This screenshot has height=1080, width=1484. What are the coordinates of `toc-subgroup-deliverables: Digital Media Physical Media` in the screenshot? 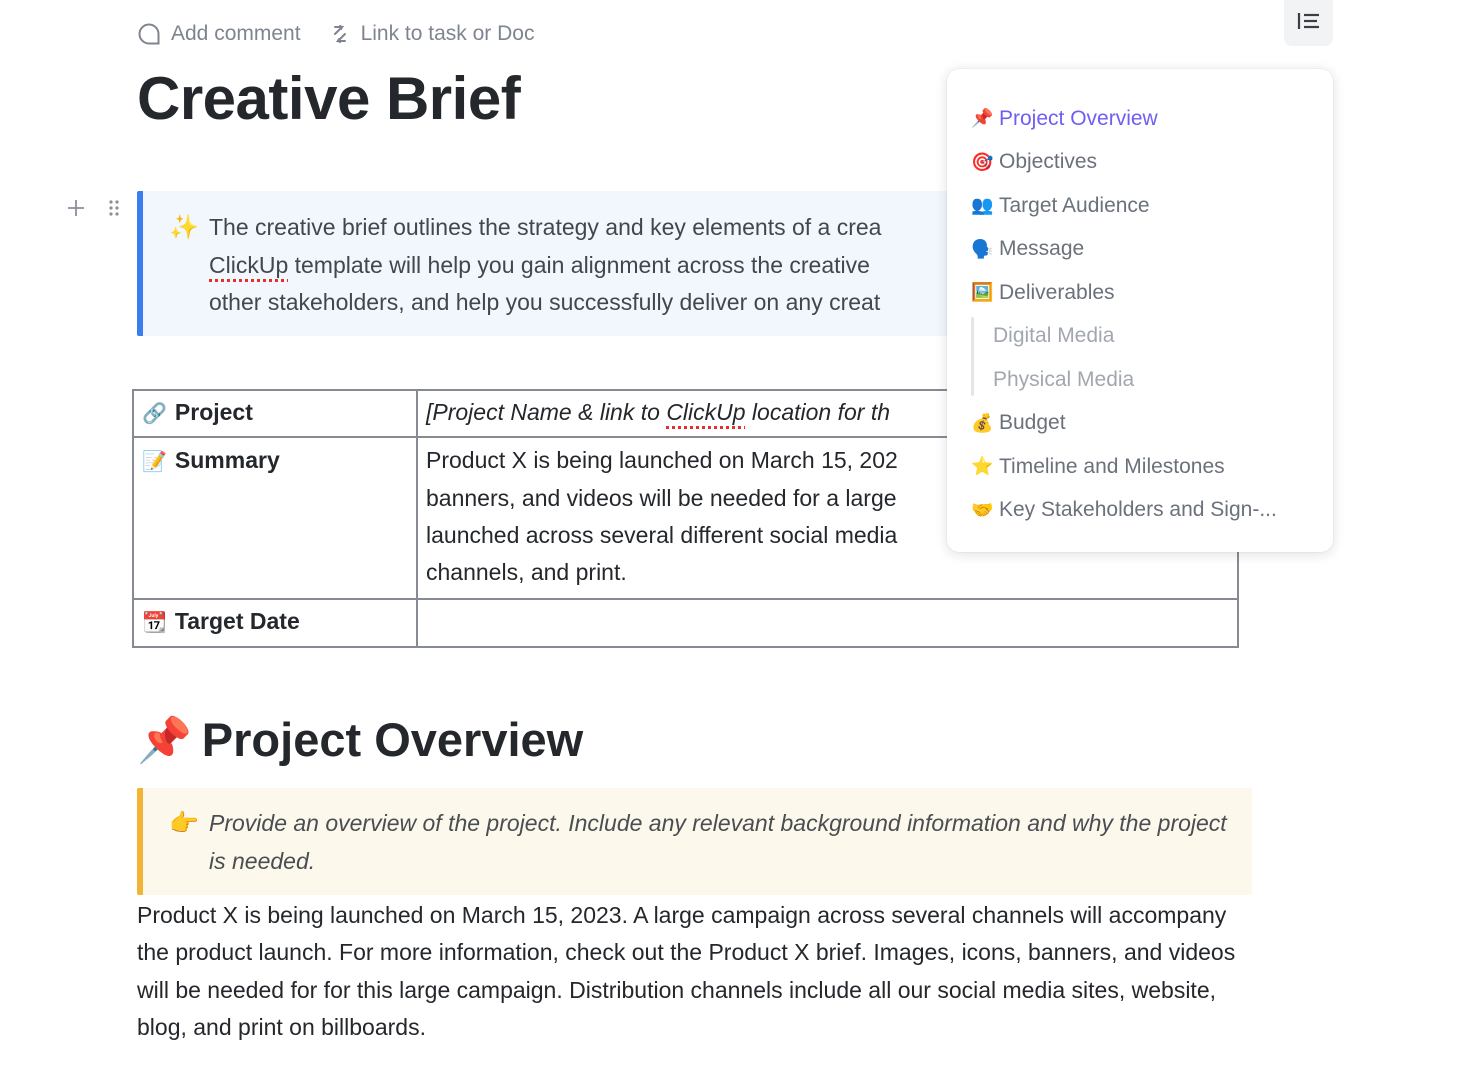 It's located at (1140, 358).